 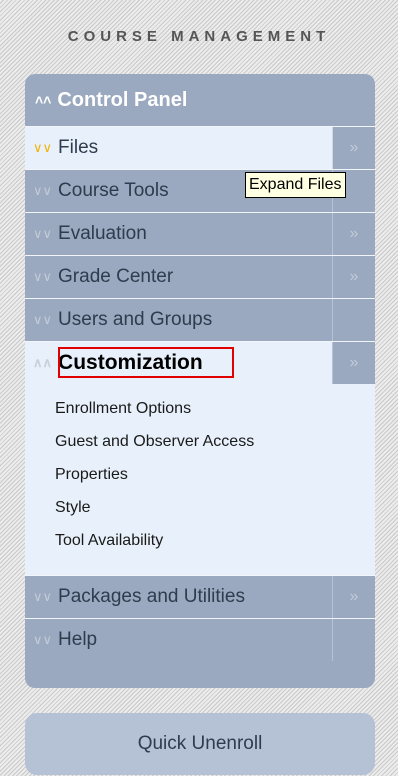 I want to click on menu-item-help: ∨∨ Help, so click(x=200, y=639).